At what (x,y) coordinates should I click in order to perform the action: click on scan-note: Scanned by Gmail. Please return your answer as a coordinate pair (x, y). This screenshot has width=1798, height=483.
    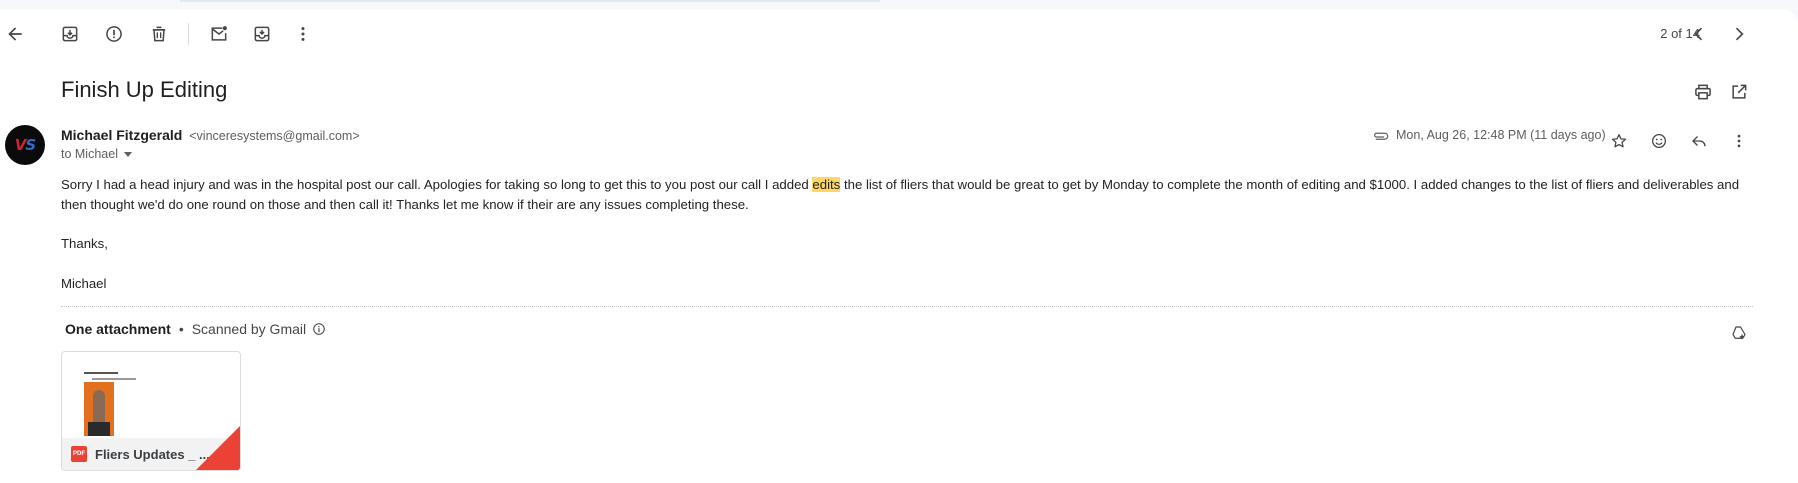
    Looking at the image, I should click on (249, 329).